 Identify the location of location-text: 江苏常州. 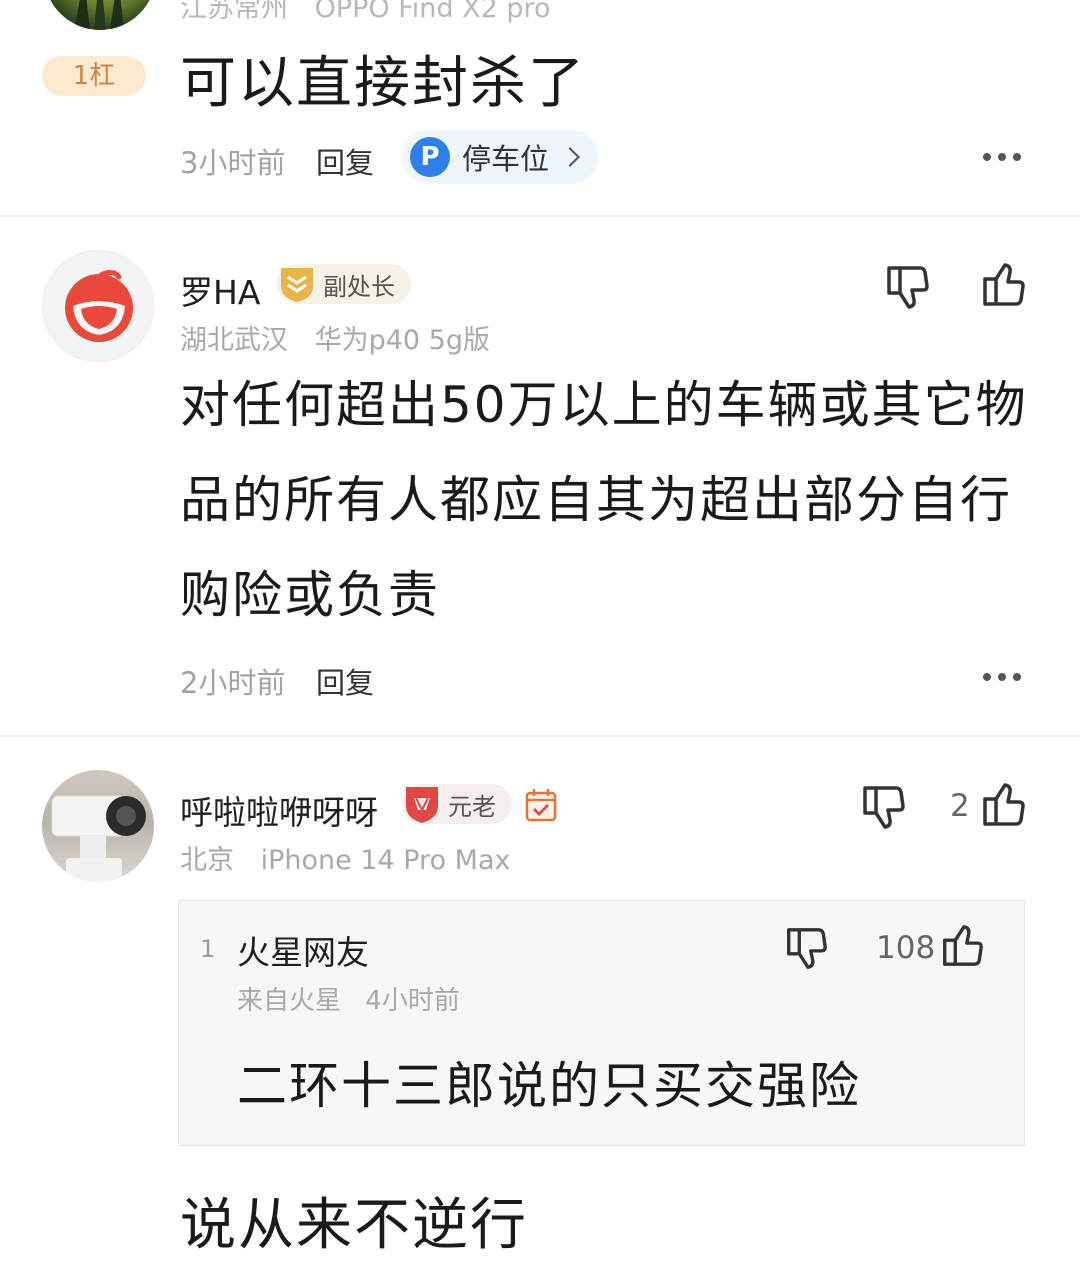
(234, 12).